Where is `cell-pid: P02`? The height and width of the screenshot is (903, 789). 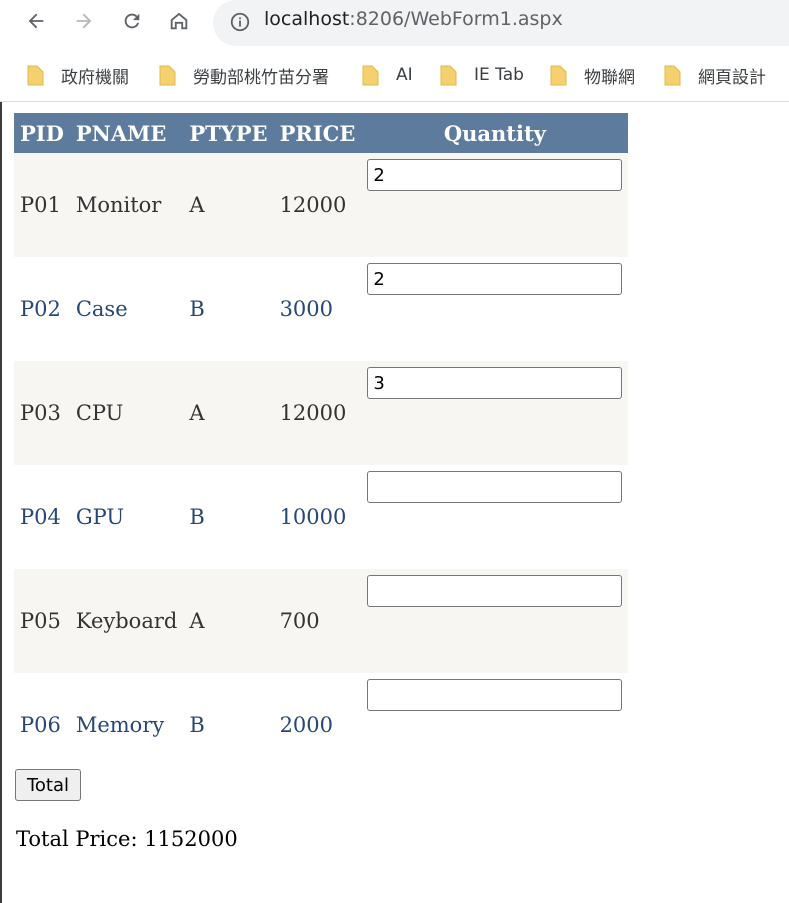 cell-pid: P02 is located at coordinates (42, 309).